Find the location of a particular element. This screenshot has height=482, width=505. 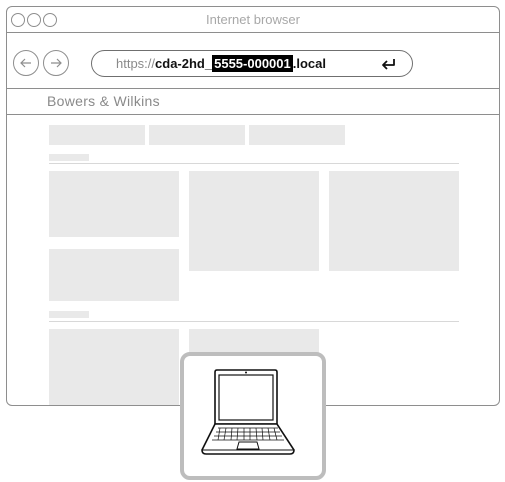

arrow-left-icon is located at coordinates (25, 63).